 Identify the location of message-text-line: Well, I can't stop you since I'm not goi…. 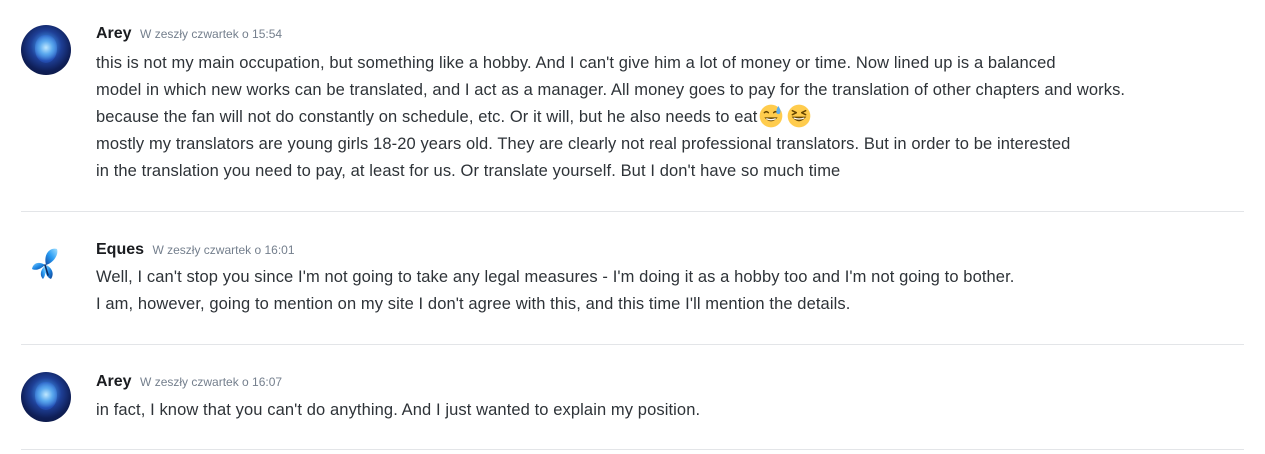
(555, 277).